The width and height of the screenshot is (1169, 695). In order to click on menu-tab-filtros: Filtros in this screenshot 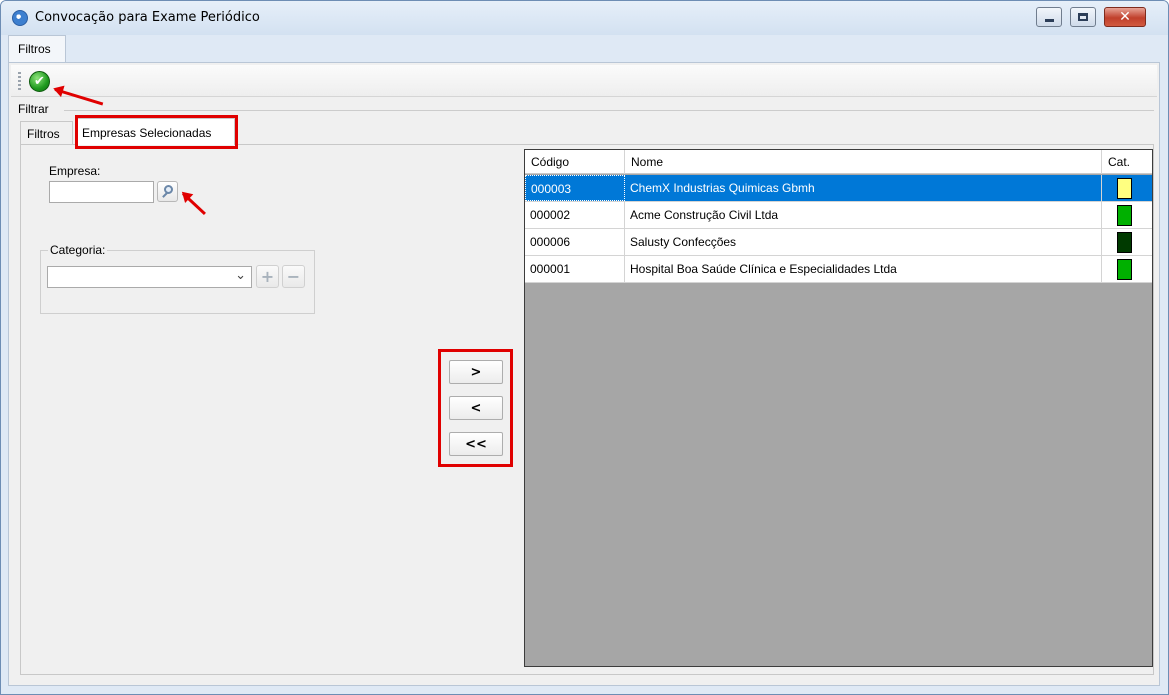, I will do `click(37, 49)`.